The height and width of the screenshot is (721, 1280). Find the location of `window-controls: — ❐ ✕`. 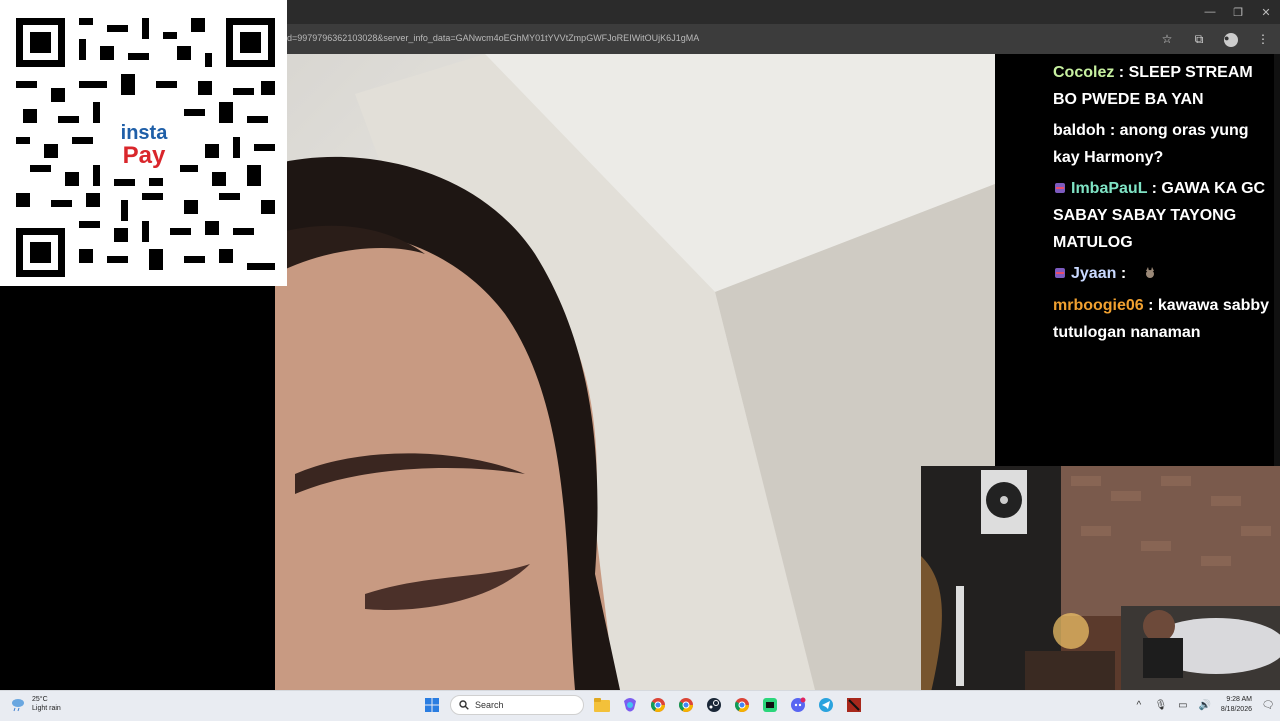

window-controls: — ❐ ✕ is located at coordinates (1238, 12).